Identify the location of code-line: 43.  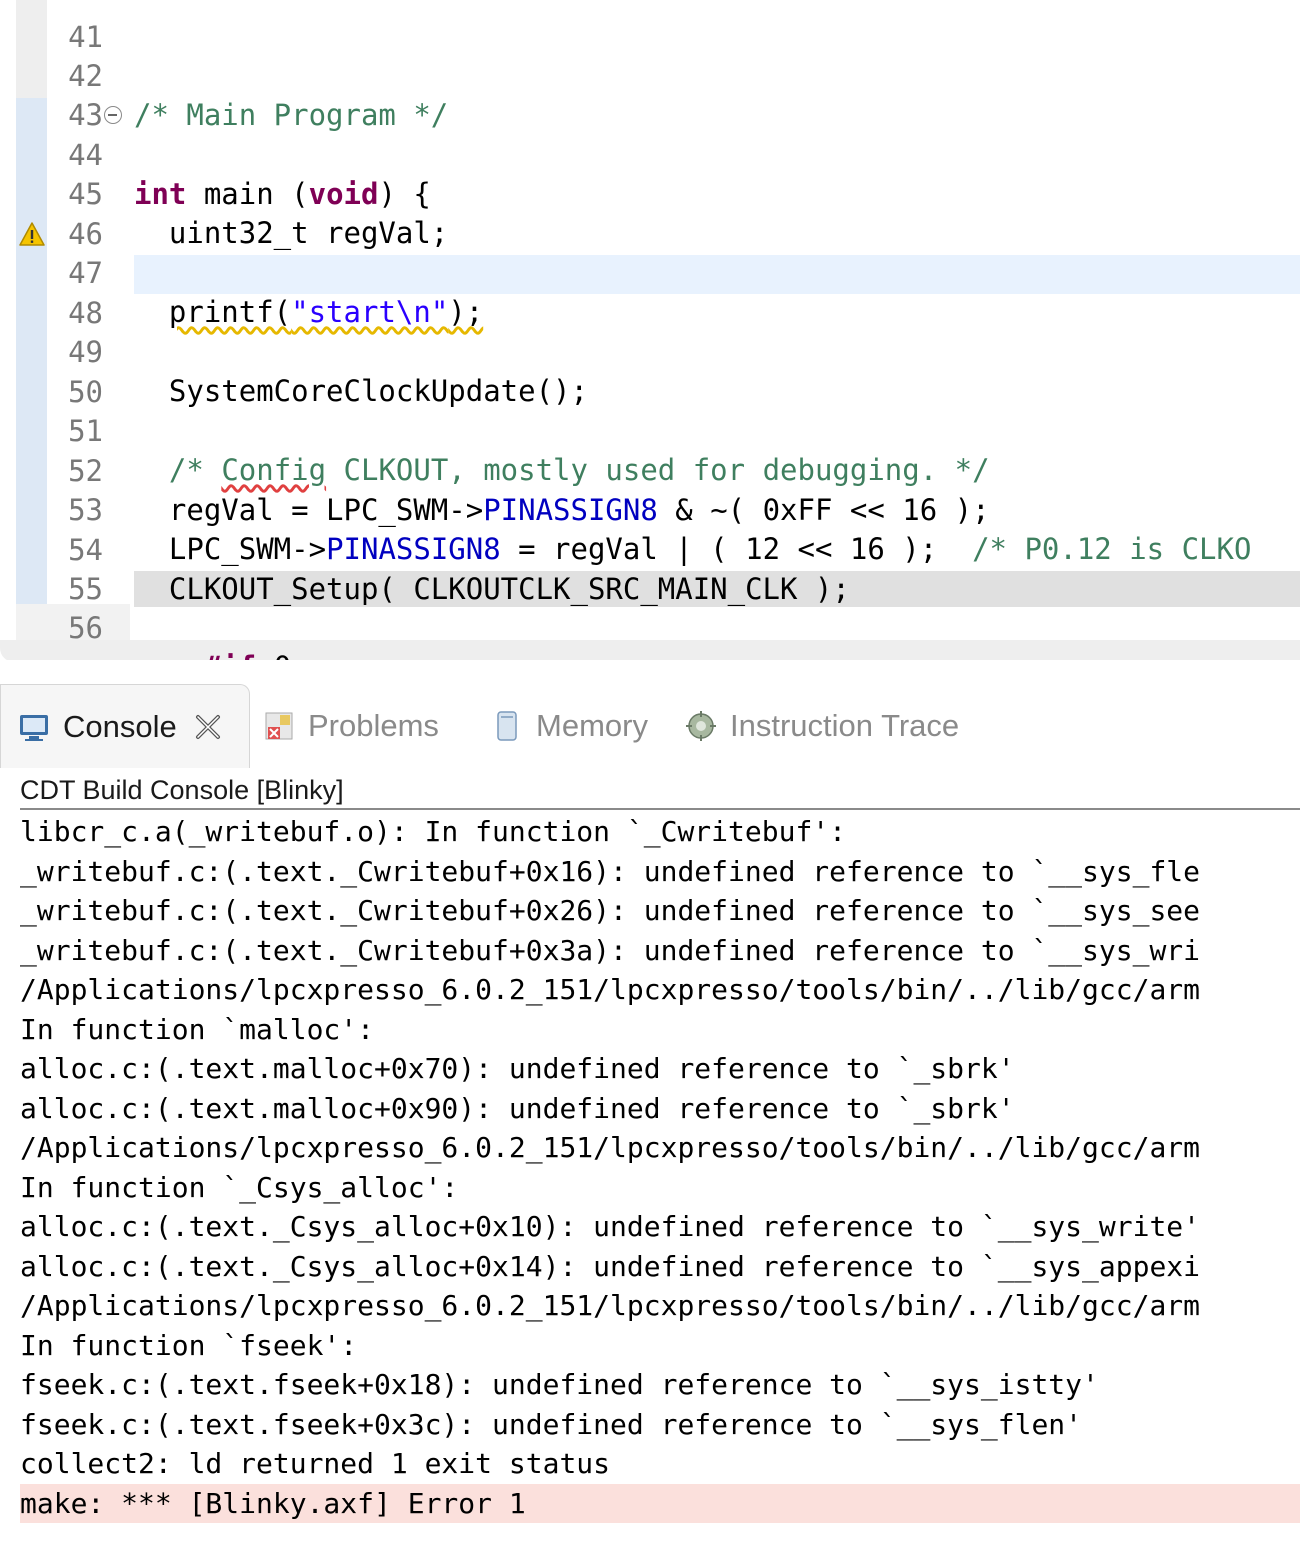
(650, 94).